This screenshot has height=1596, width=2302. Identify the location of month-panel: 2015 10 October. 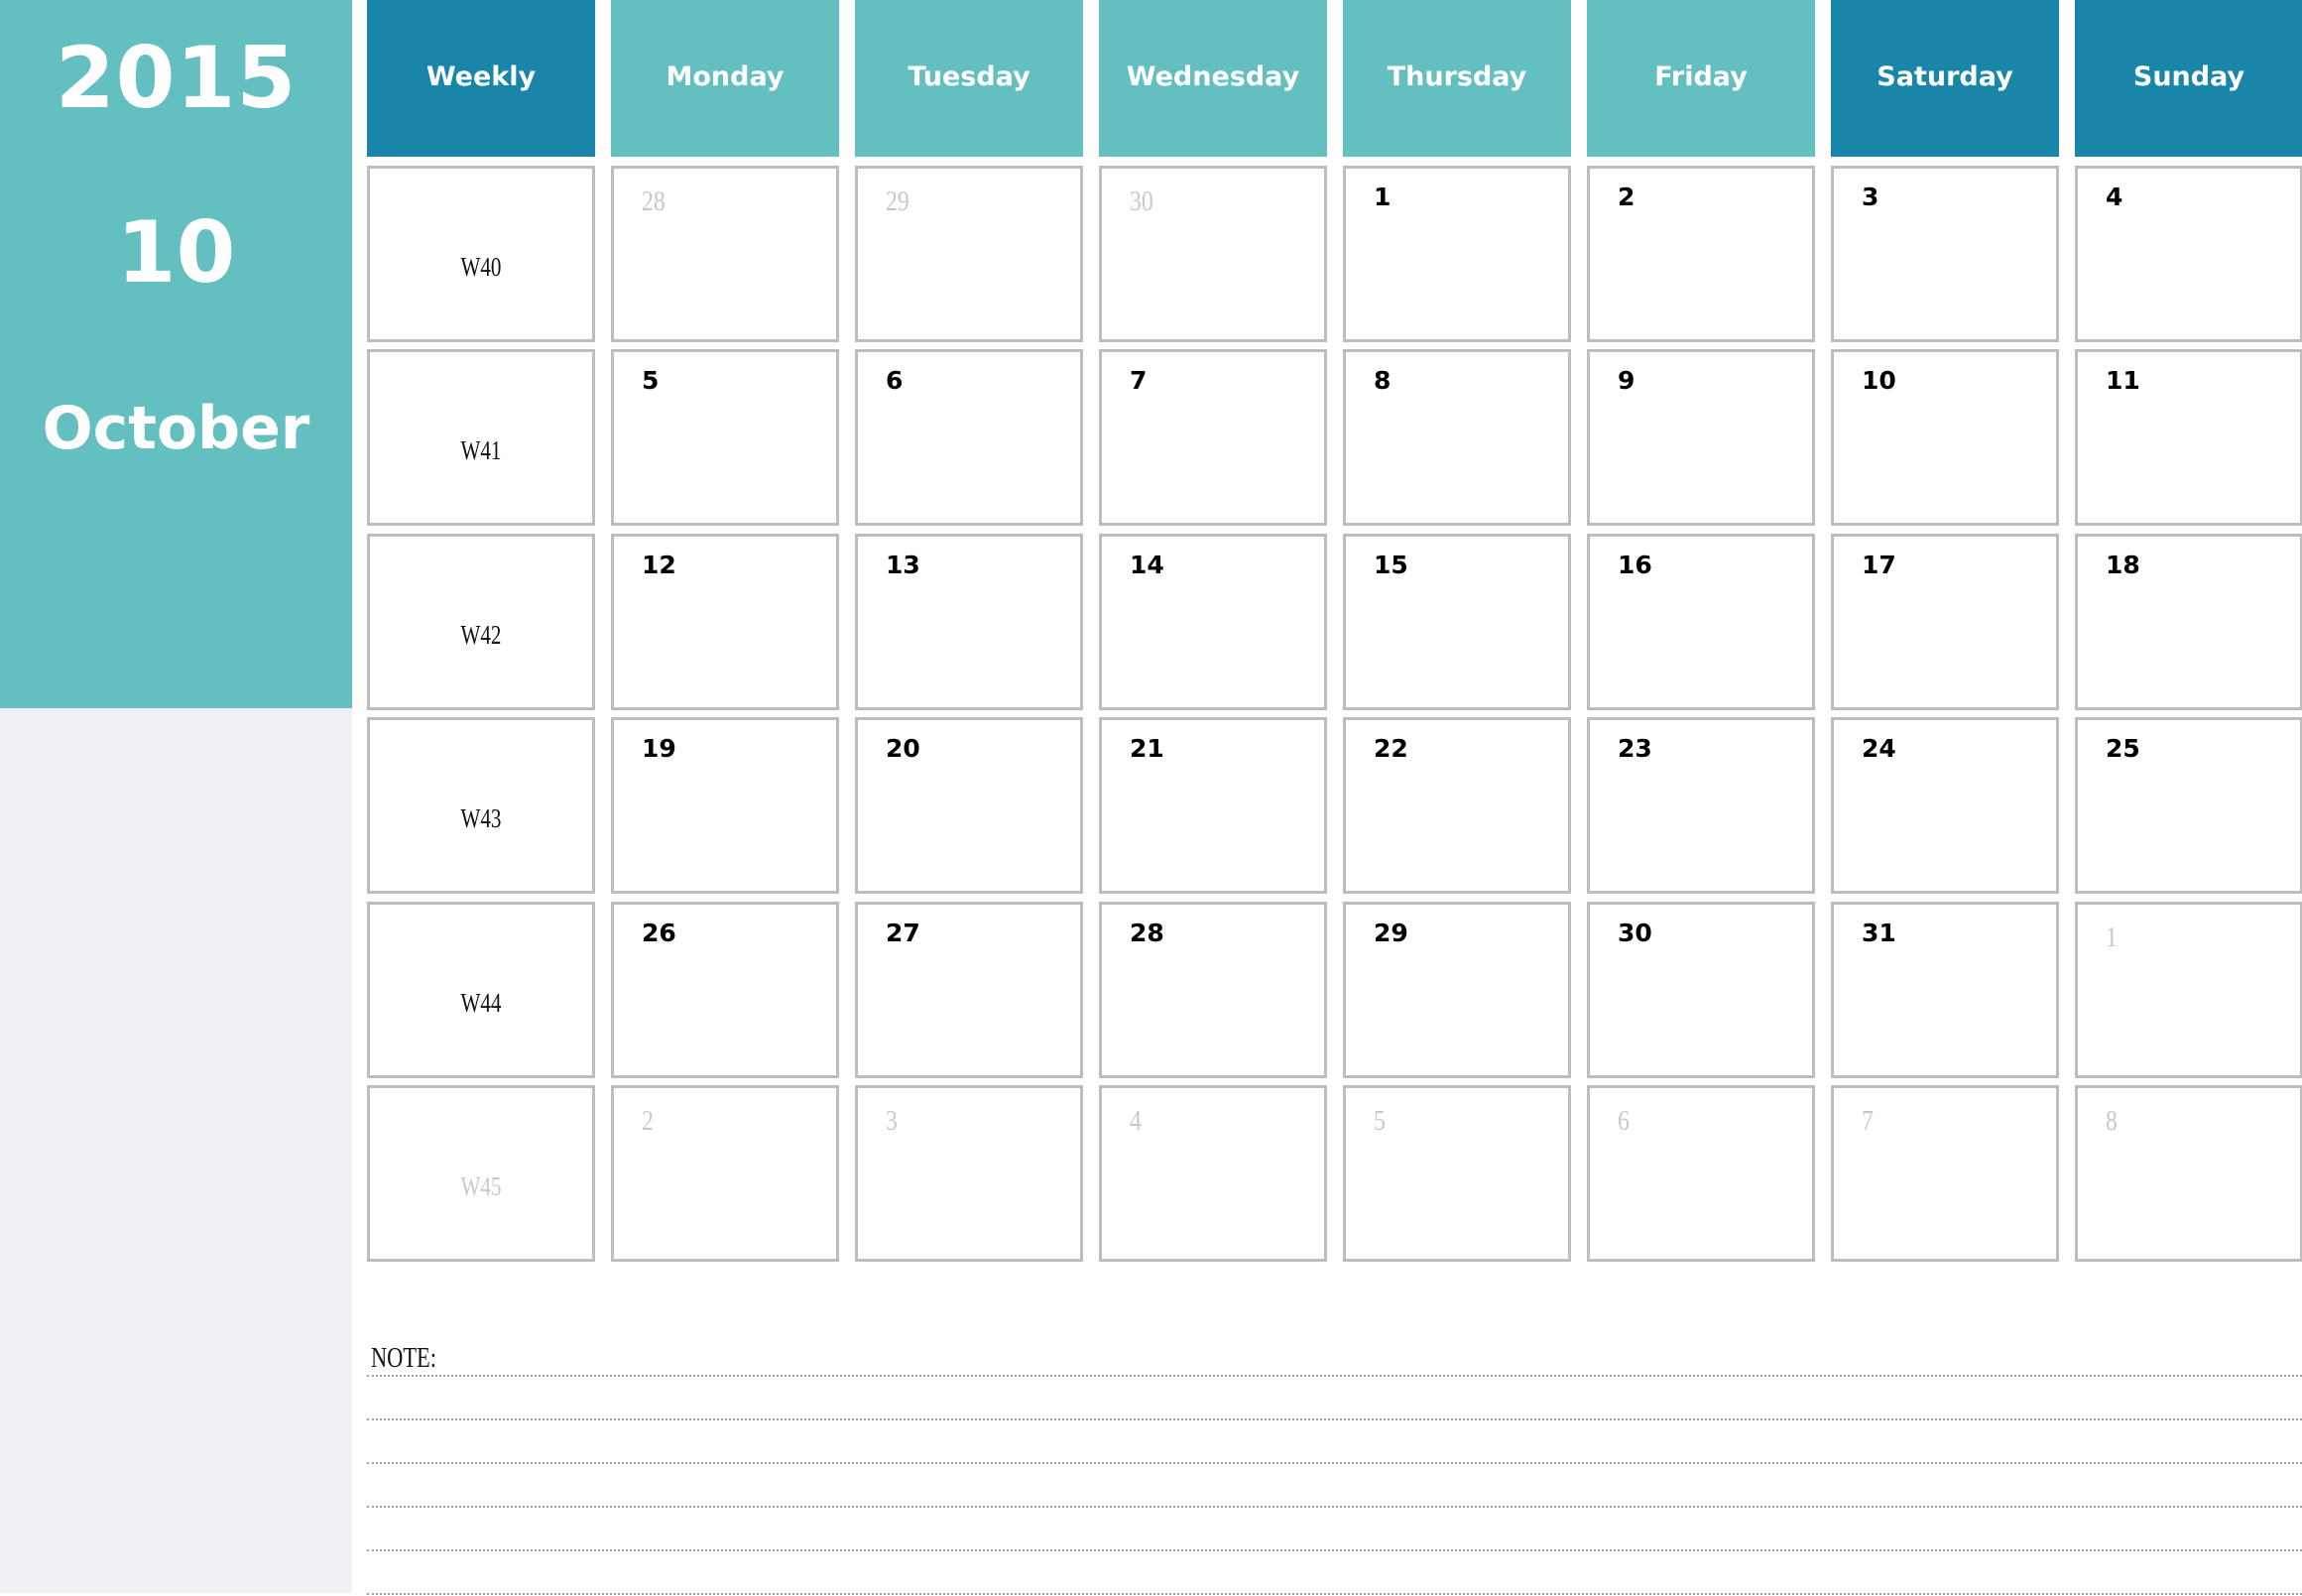
(176, 354).